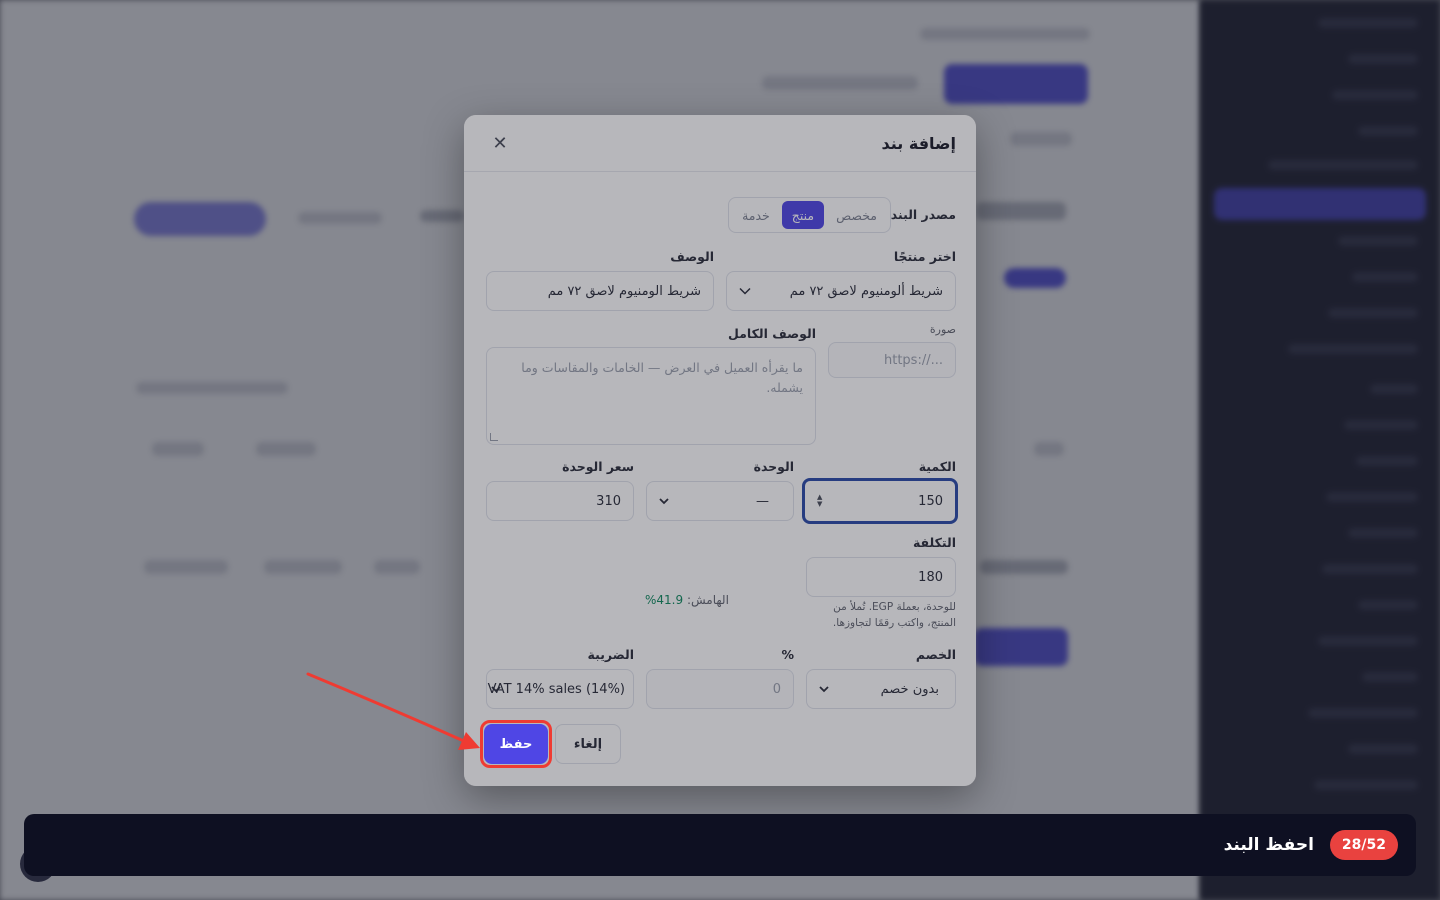 This screenshot has width=1440, height=900. I want to click on source-option-custom: مخصص, so click(856, 215).